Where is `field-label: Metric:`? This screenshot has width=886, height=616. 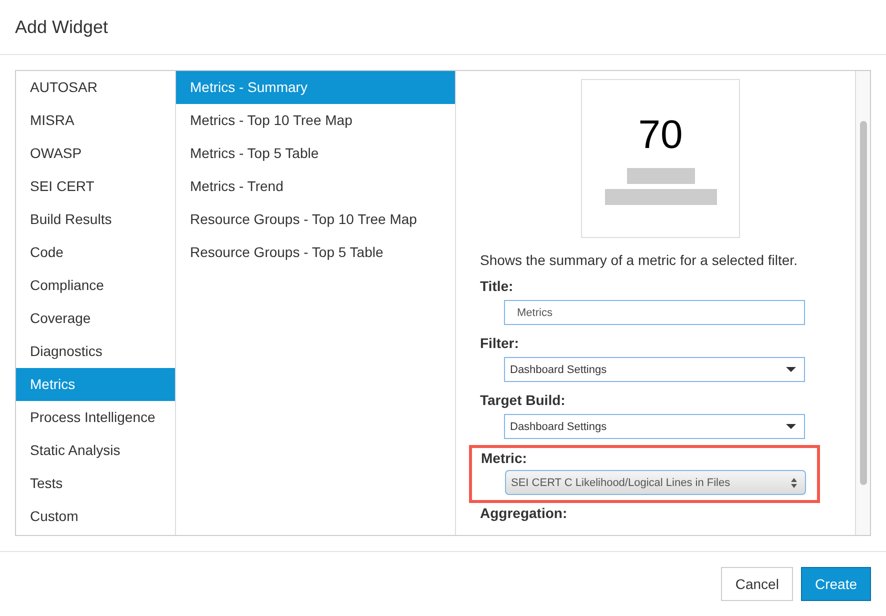 field-label: Metric: is located at coordinates (504, 458).